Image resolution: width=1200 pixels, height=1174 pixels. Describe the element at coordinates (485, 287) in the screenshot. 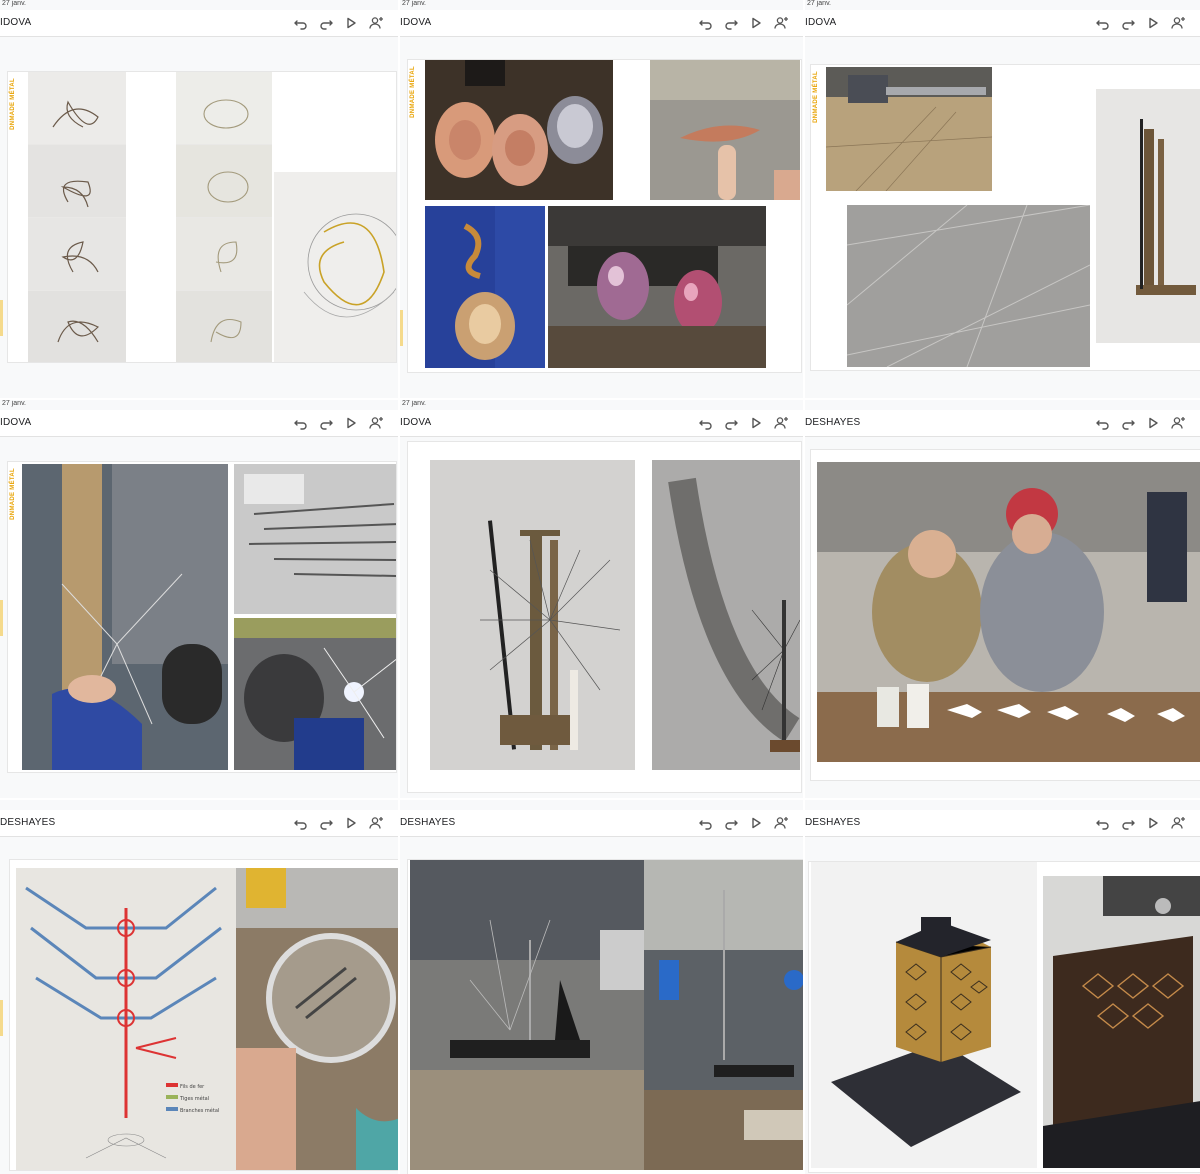

I see `gold-leaf-photo` at that location.